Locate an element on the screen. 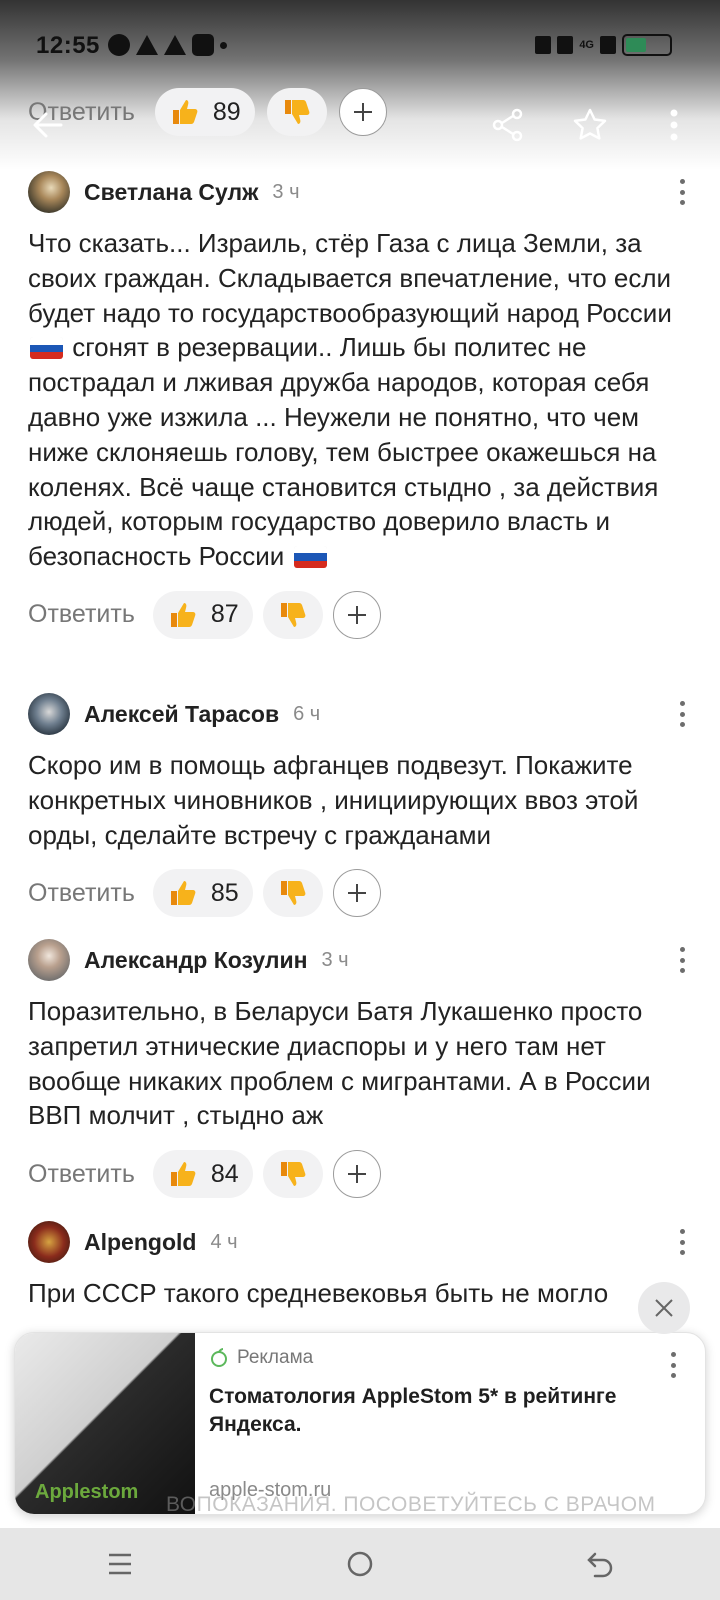 This screenshot has width=720, height=1600. comment-header: Алексей Тарасов 6 ч is located at coordinates (360, 714).